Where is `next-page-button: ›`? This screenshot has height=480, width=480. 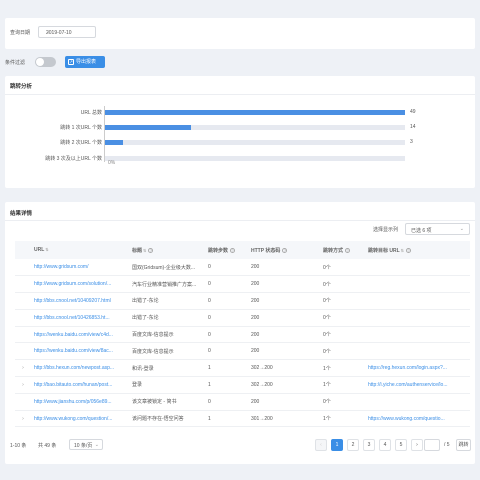
next-page-button: › is located at coordinates (417, 445).